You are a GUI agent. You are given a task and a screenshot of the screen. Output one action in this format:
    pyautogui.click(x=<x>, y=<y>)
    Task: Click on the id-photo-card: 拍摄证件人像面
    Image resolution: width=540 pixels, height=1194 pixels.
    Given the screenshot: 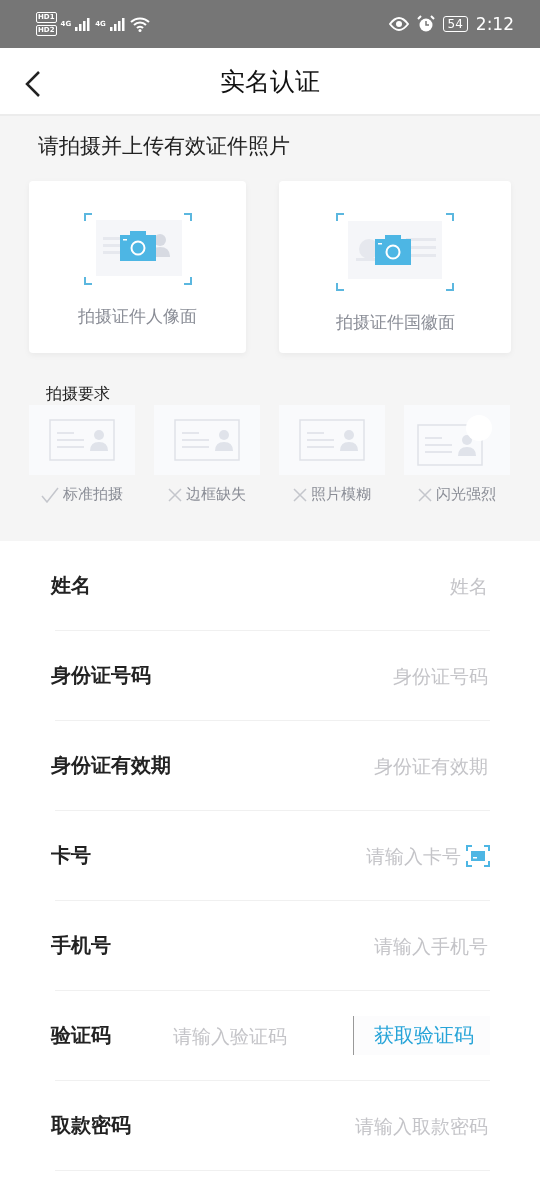 What is the action you would take?
    pyautogui.click(x=137, y=267)
    